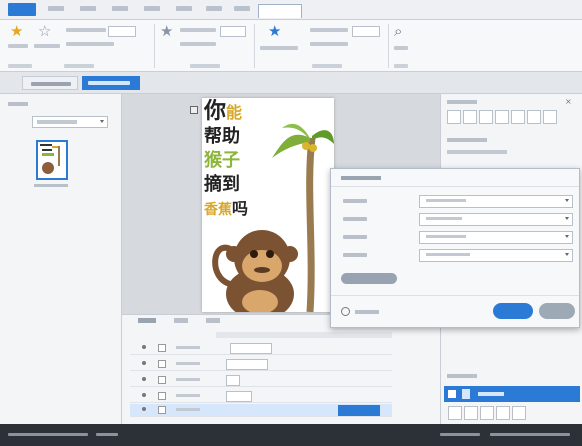 The height and width of the screenshot is (446, 582). Describe the element at coordinates (367, 312) in the screenshot. I see `learn-more-link` at that location.